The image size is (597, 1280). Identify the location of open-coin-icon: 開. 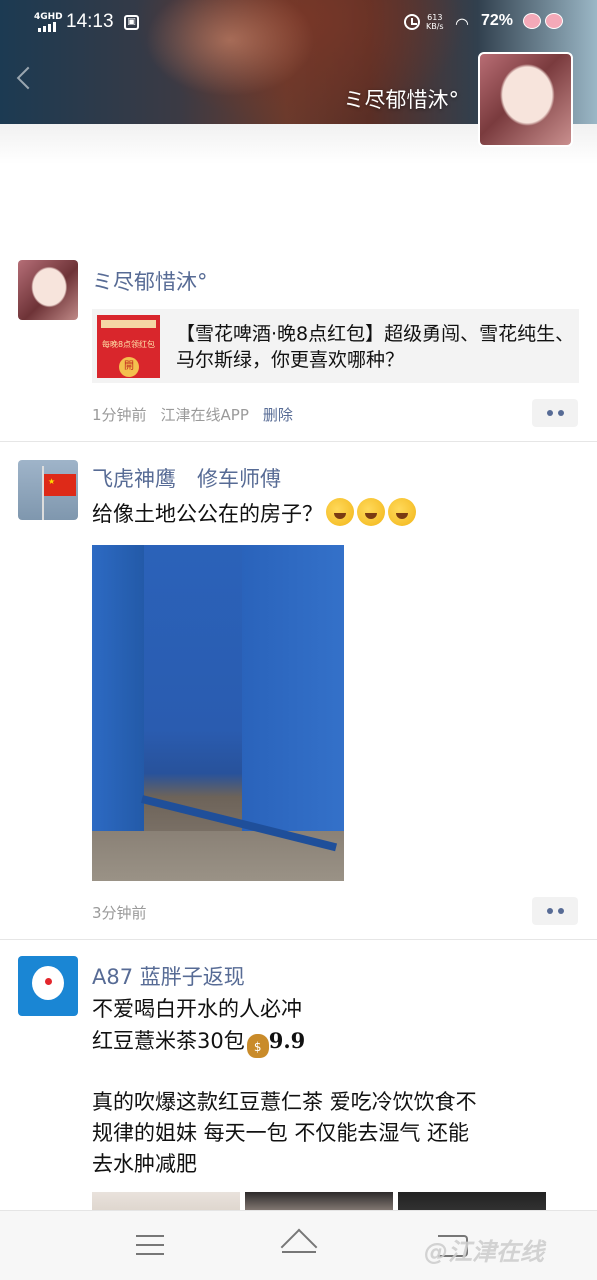
(129, 367).